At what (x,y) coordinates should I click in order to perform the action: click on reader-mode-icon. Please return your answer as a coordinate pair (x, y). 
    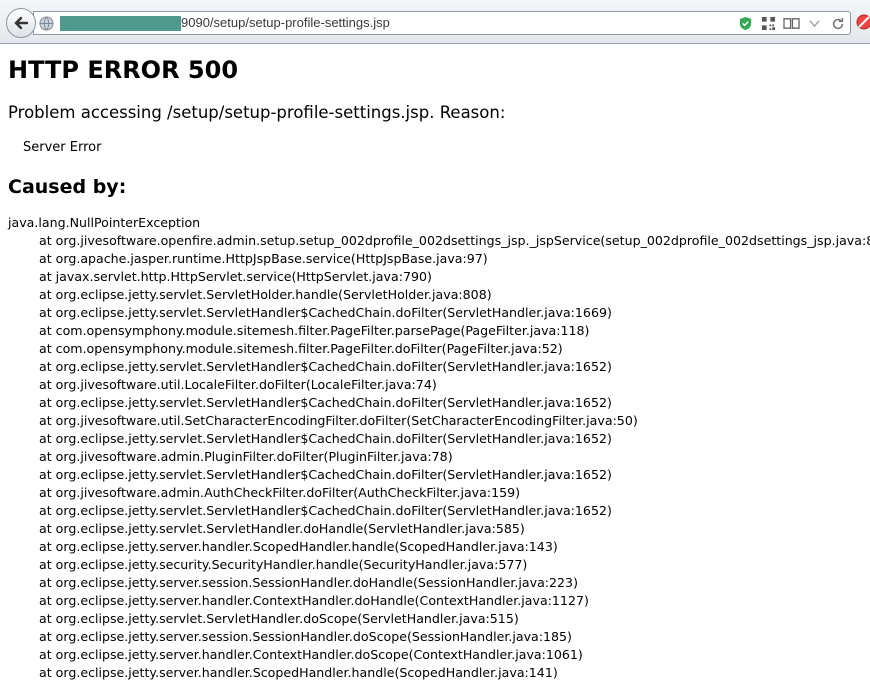
    Looking at the image, I should click on (791, 23).